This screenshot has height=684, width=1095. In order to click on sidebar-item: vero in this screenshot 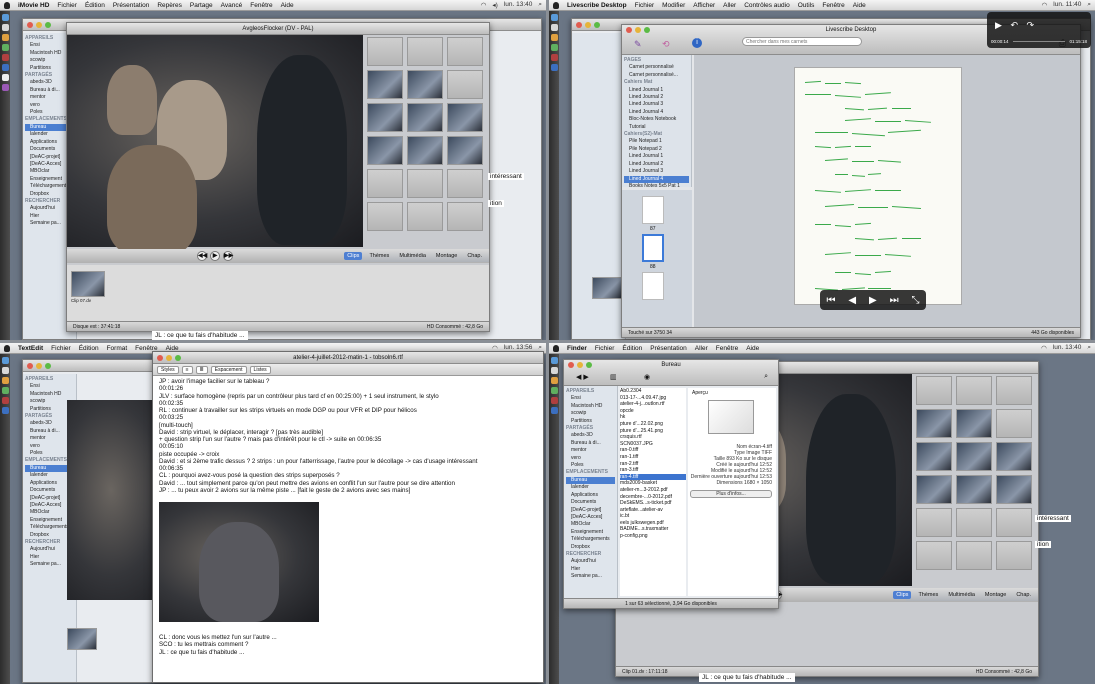, I will do `click(590, 458)`.